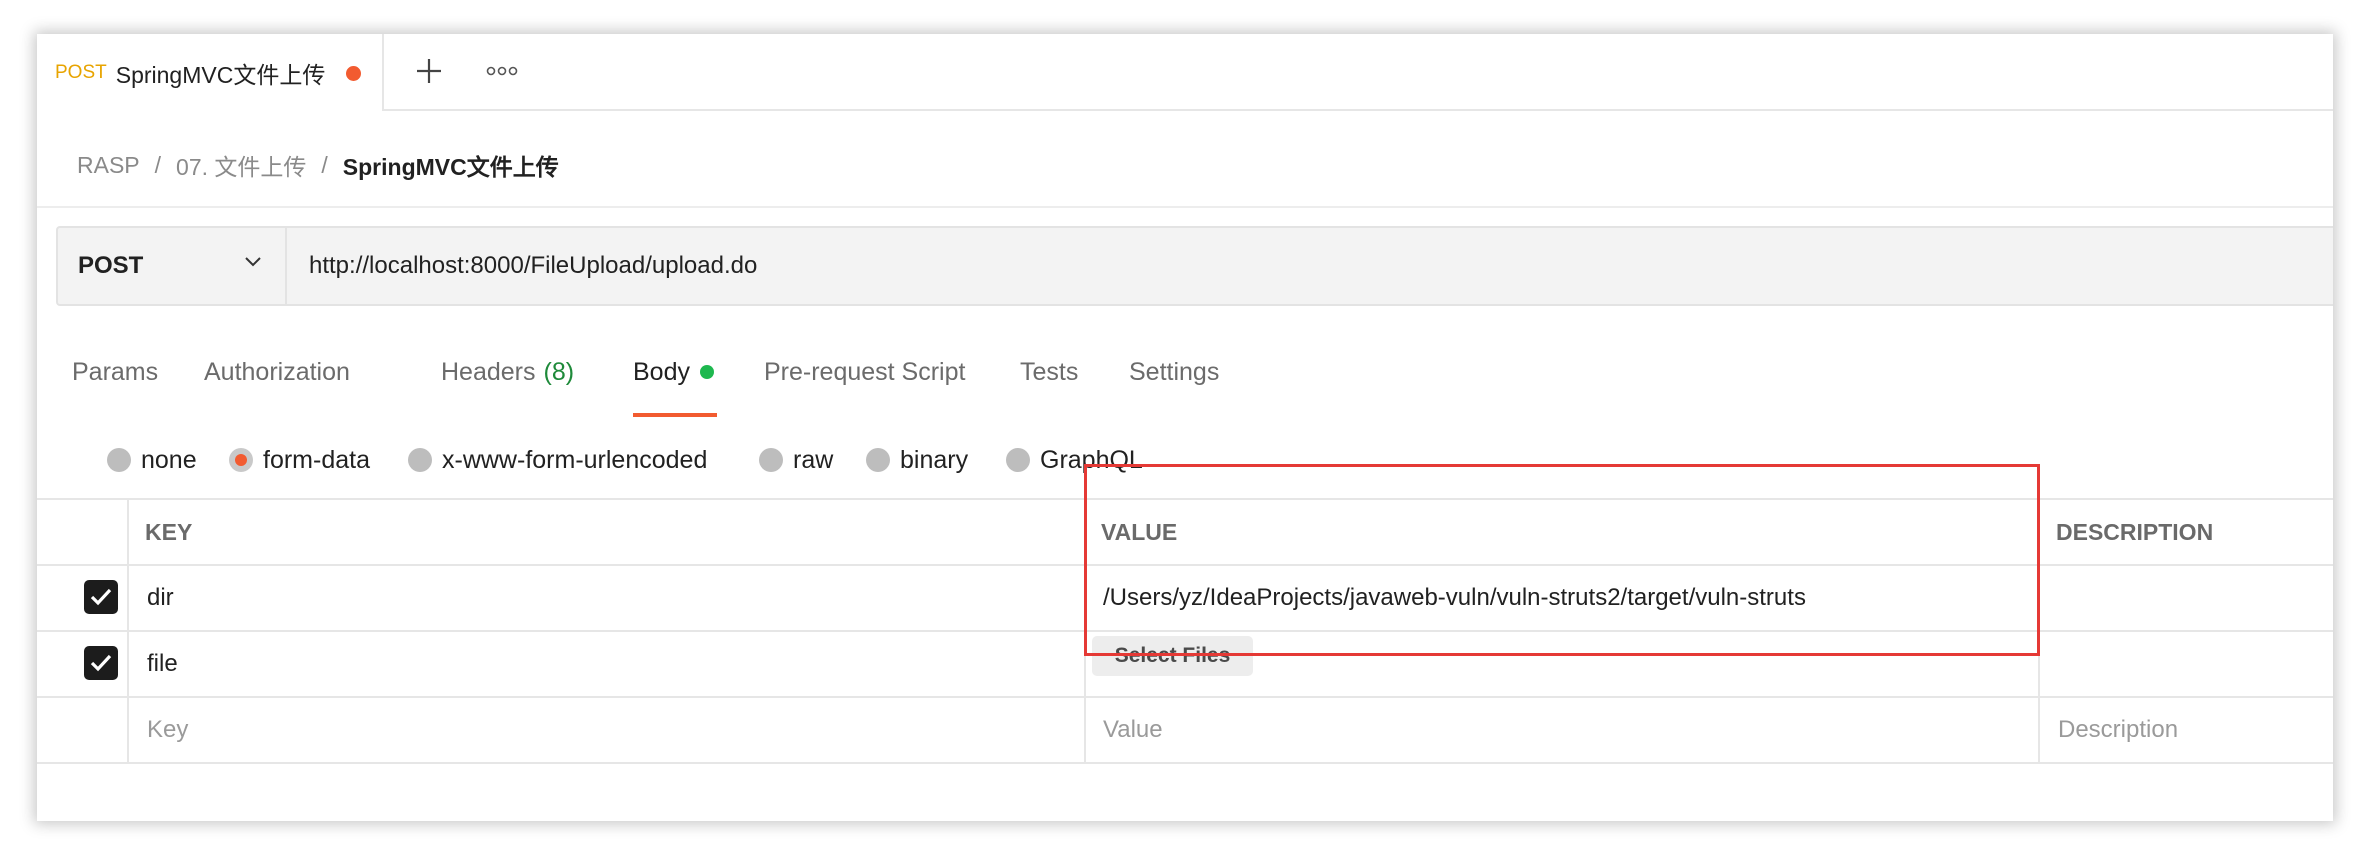 The image size is (2370, 856). What do you see at coordinates (169, 459) in the screenshot?
I see `radio-label: none` at bounding box center [169, 459].